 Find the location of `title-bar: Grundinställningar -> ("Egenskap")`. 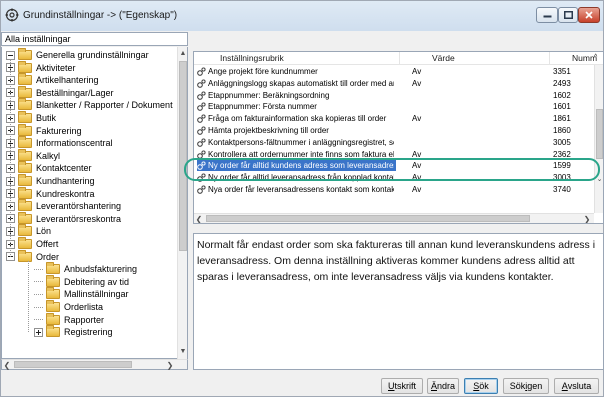

title-bar: Grundinställningar -> ("Egenskap") is located at coordinates (302, 16).